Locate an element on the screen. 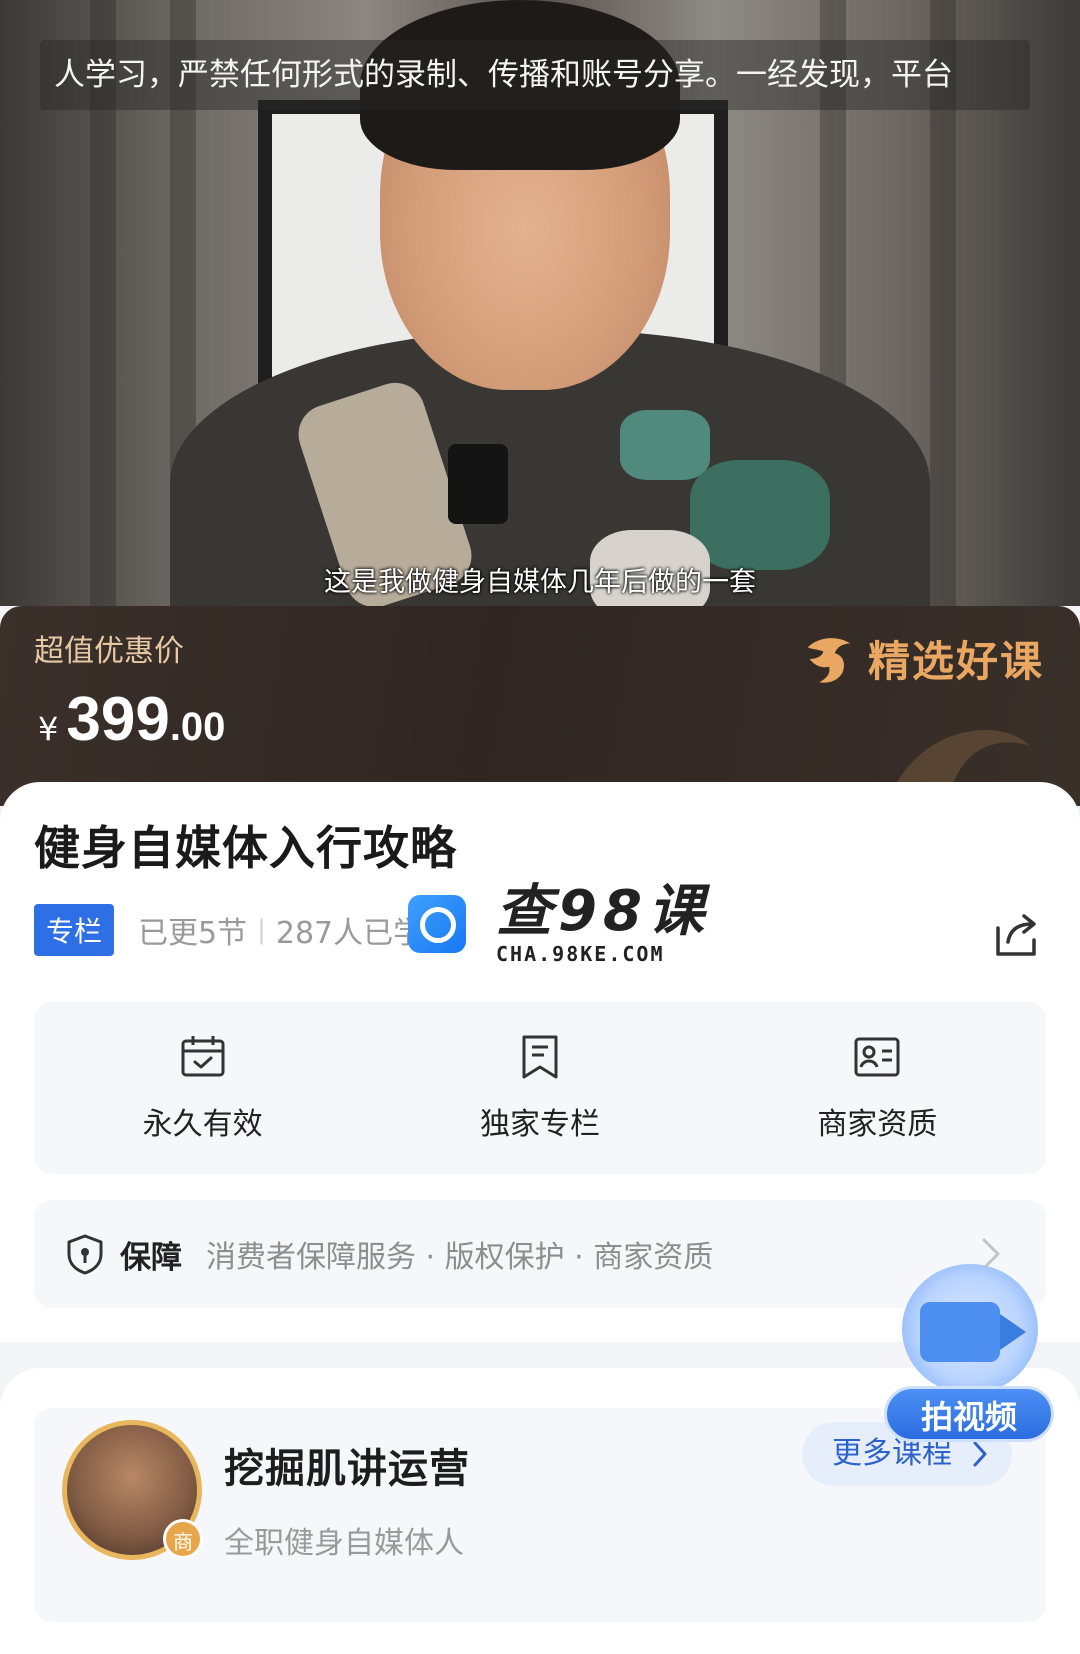 The image size is (1080, 1654). feature-merchant-qualification: 商家资质 is located at coordinates (877, 1088).